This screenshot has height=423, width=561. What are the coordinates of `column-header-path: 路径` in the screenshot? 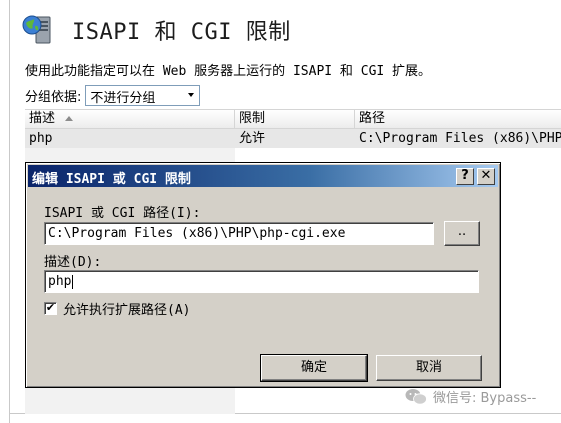 It's located at (458, 119).